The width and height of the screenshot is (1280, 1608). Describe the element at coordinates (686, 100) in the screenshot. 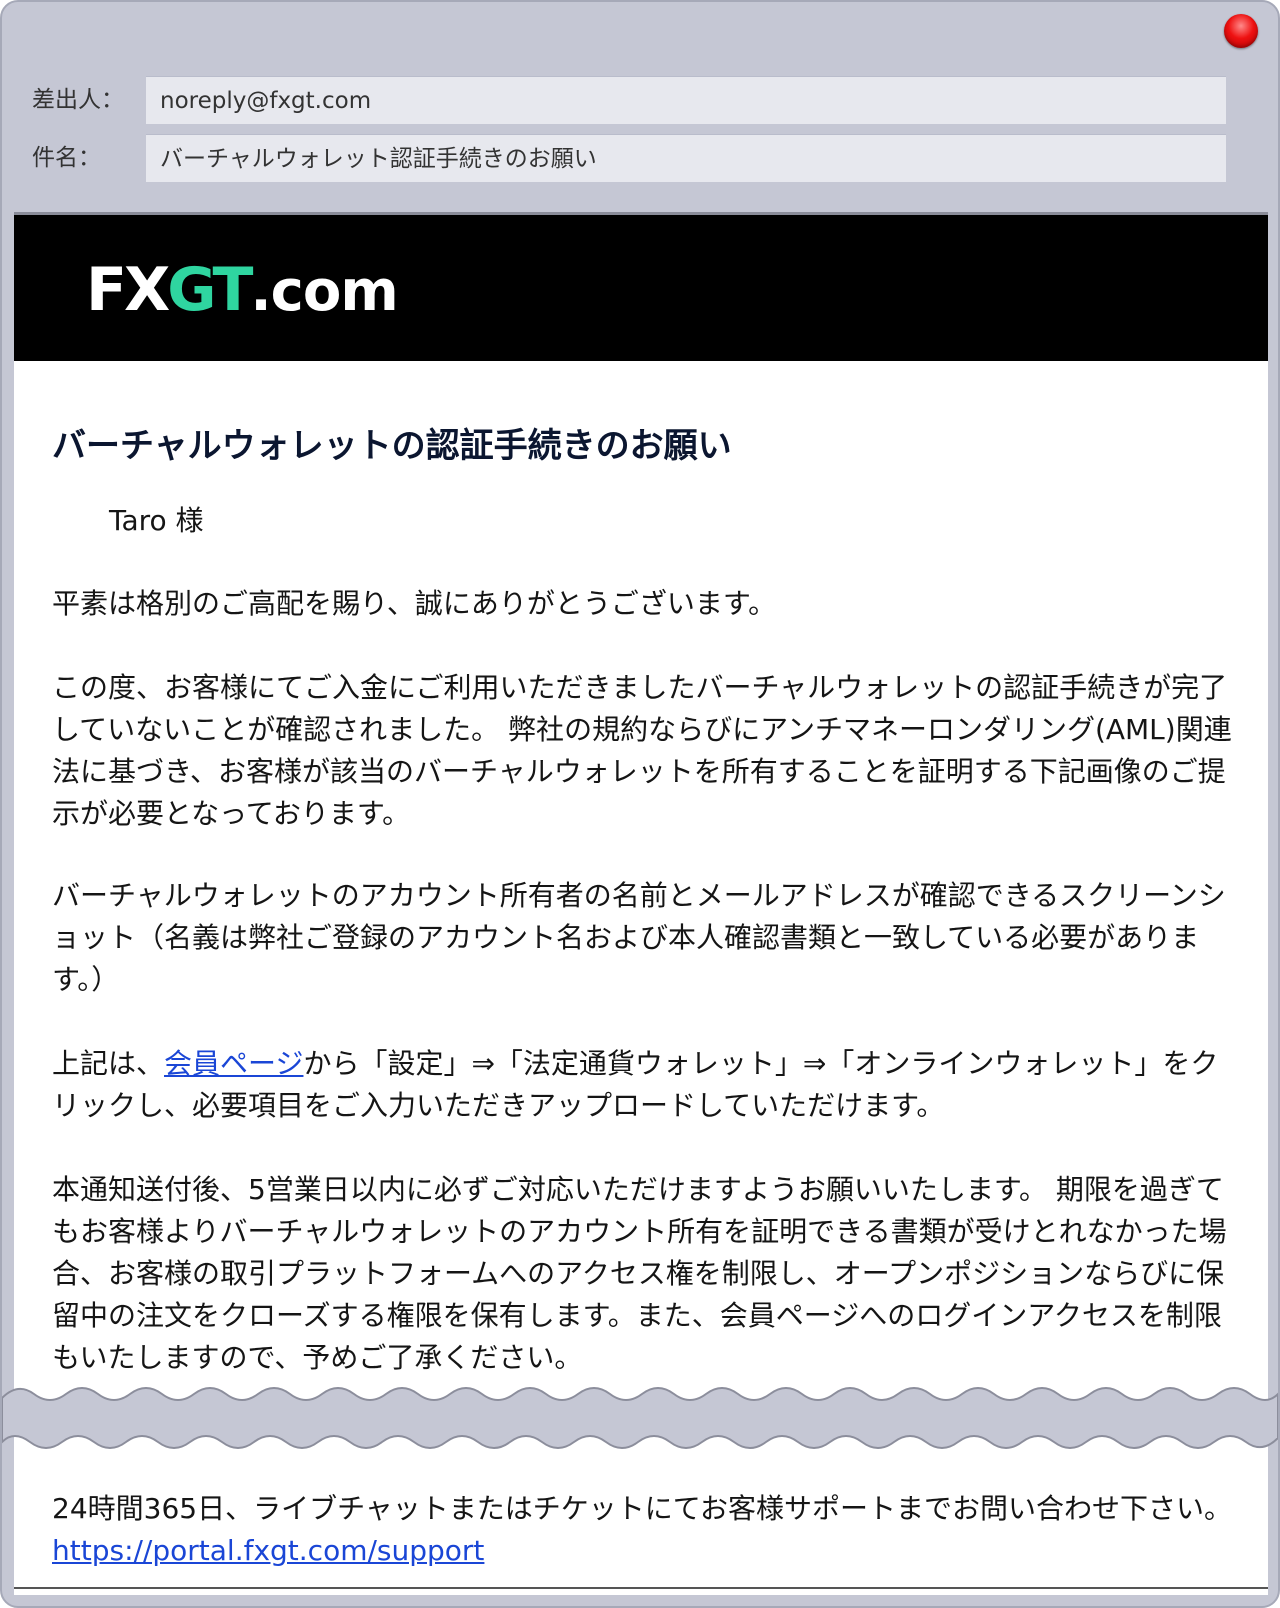

I see `from-field: noreply@fxgt.com` at that location.